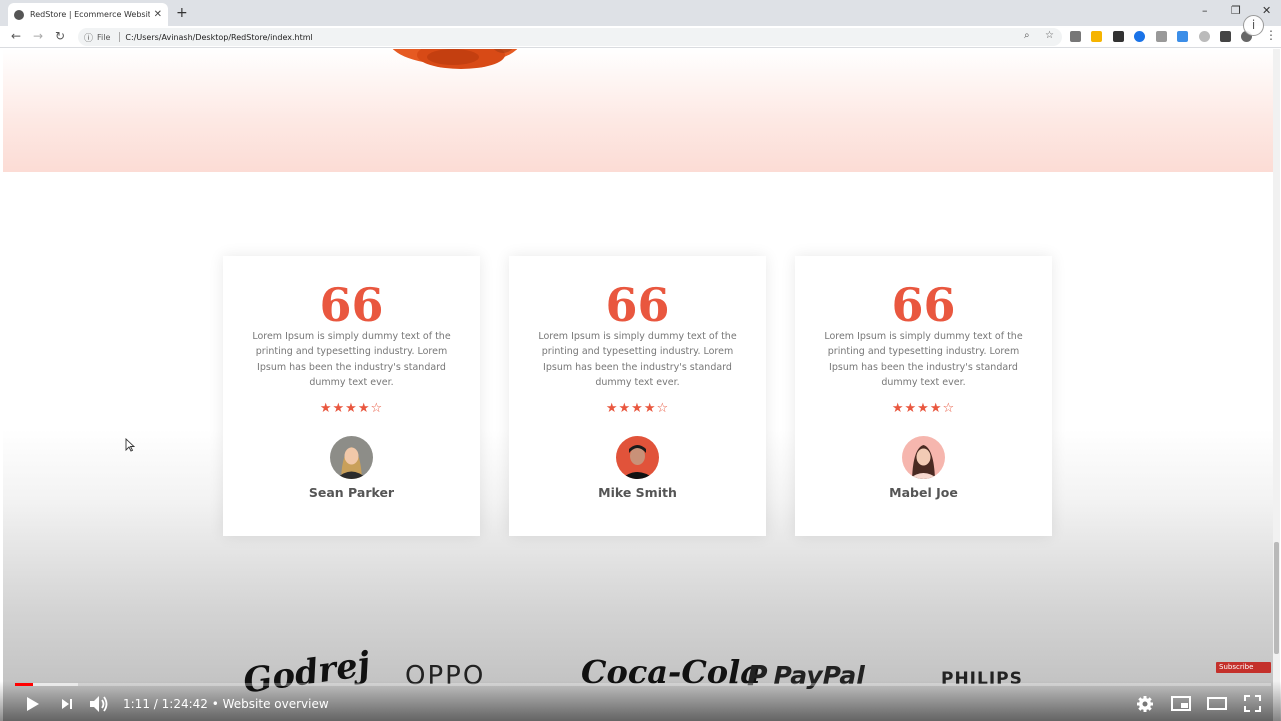 This screenshot has width=1281, height=721. What do you see at coordinates (24, 684) in the screenshot?
I see `played-bar` at bounding box center [24, 684].